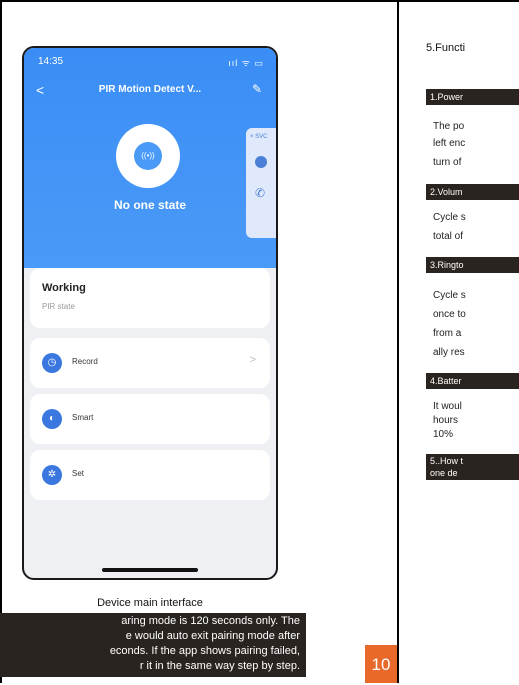 The width and height of the screenshot is (519, 685). I want to click on section-title: 5.Functi, so click(446, 48).